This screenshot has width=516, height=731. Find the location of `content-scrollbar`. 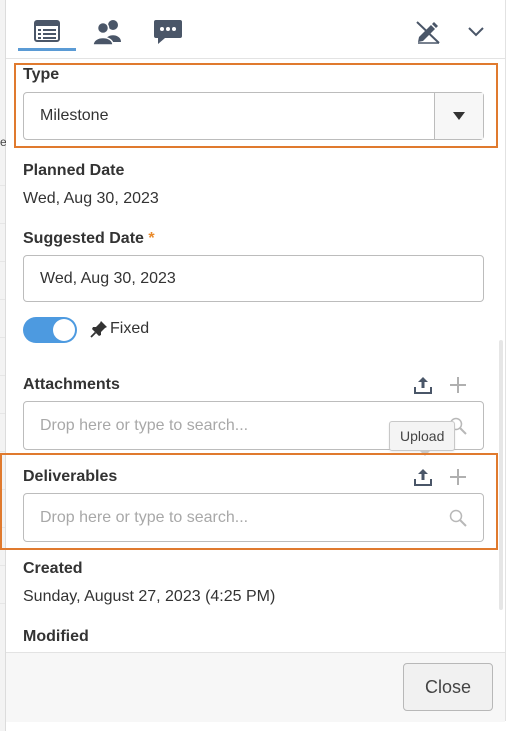

content-scrollbar is located at coordinates (501, 475).